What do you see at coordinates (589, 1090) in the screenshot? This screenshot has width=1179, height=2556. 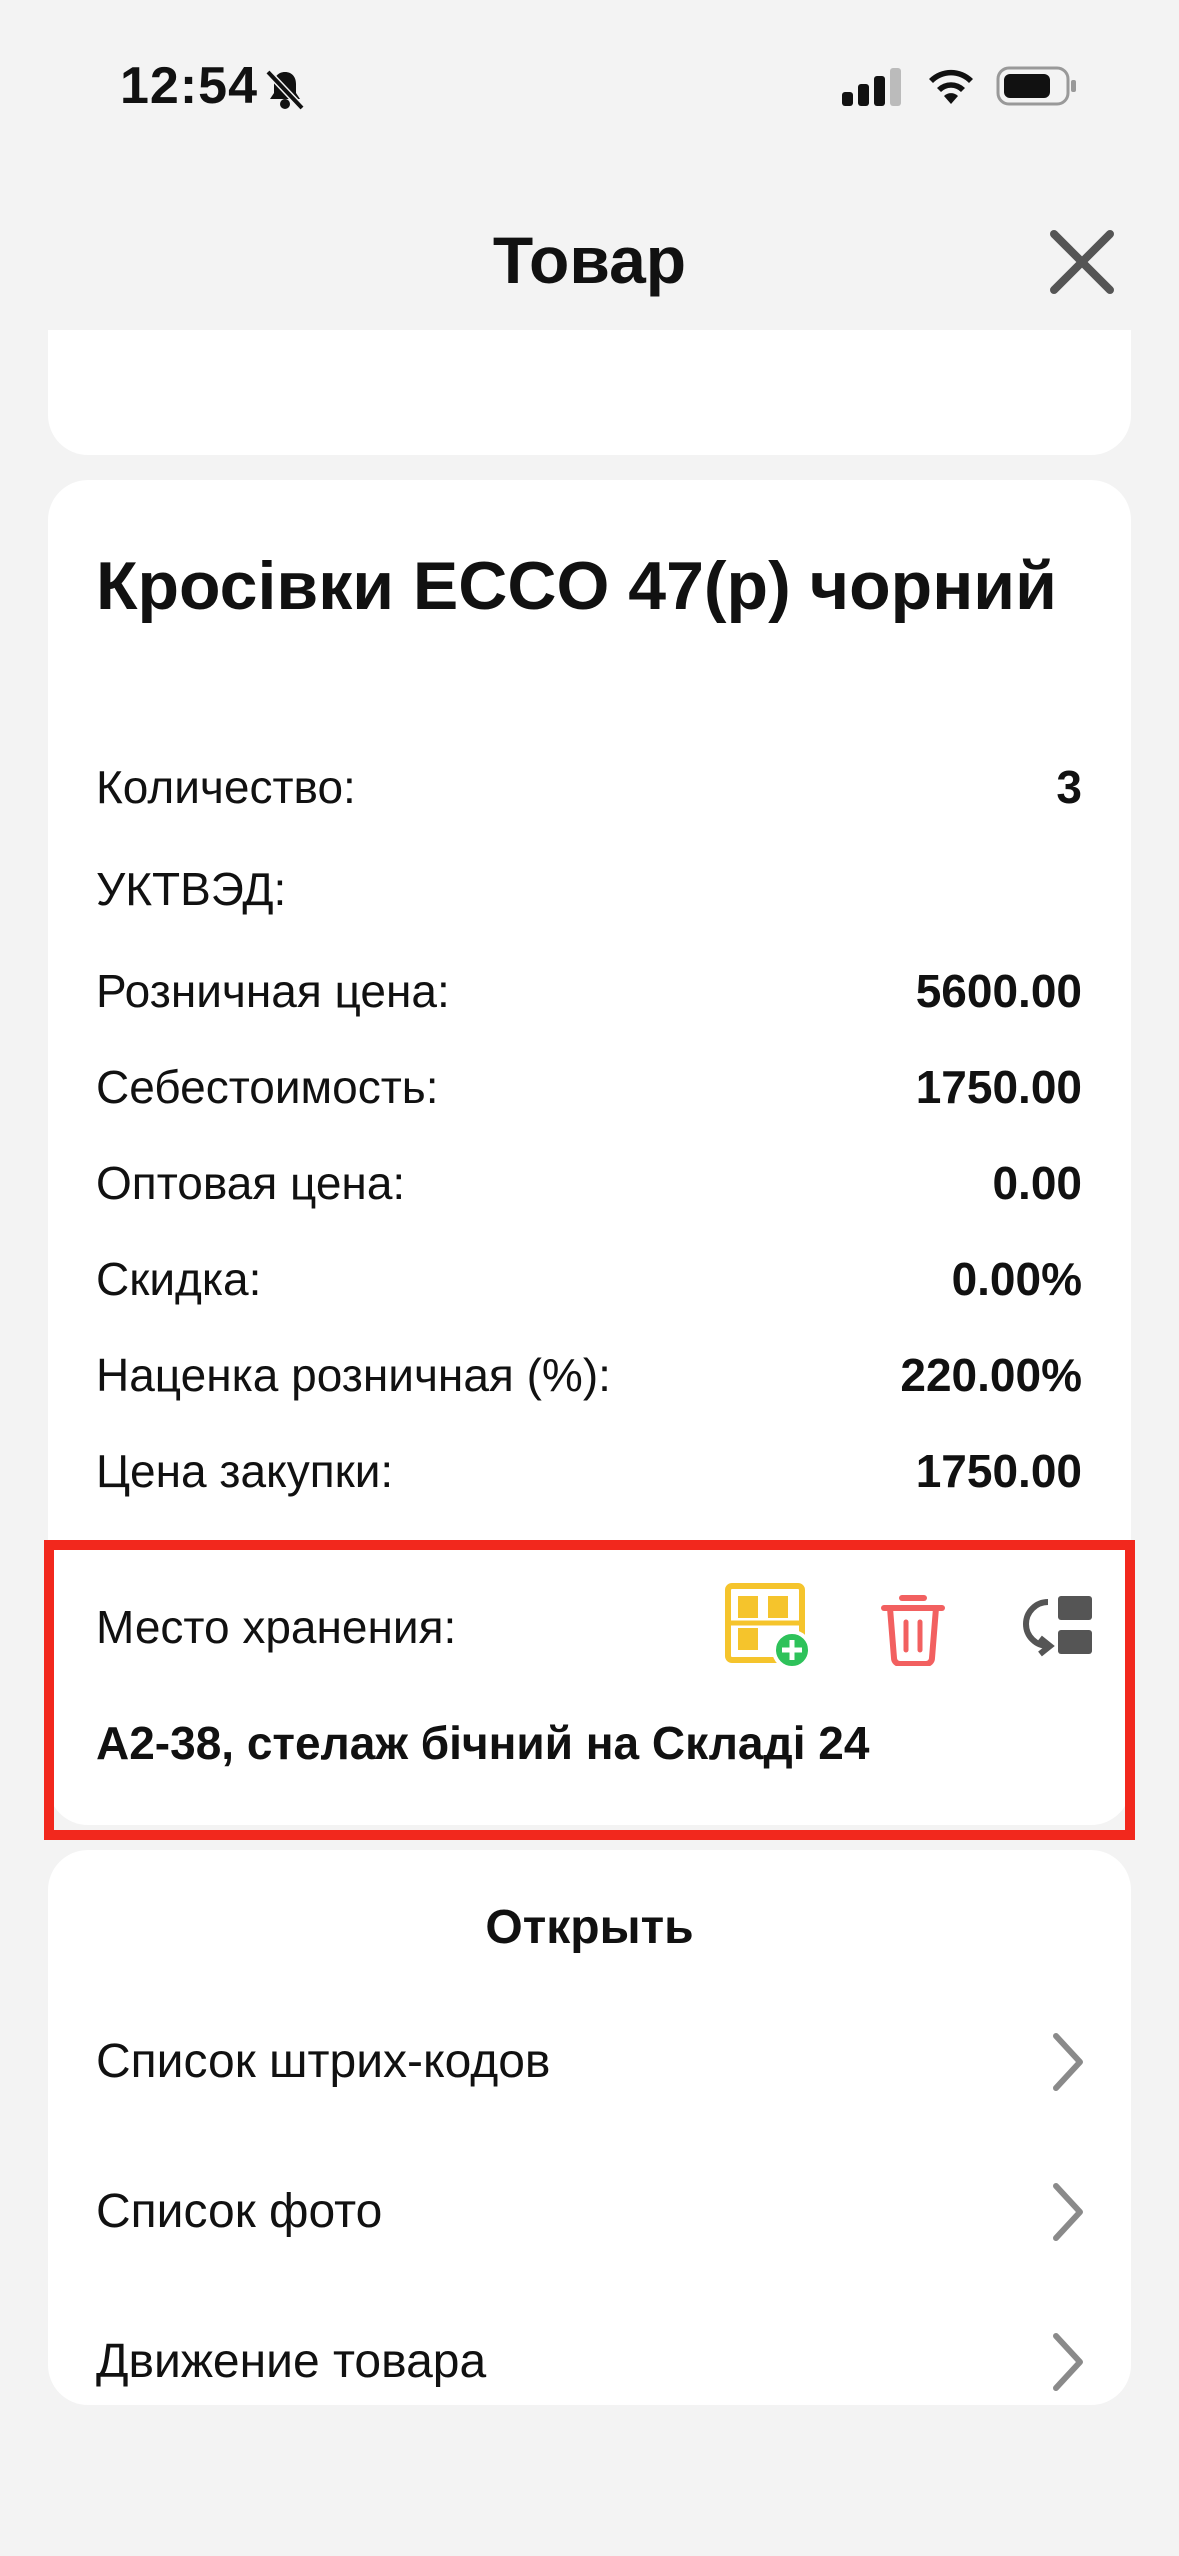 I see `field-row-cost: Себестоимость: 1750.00` at bounding box center [589, 1090].